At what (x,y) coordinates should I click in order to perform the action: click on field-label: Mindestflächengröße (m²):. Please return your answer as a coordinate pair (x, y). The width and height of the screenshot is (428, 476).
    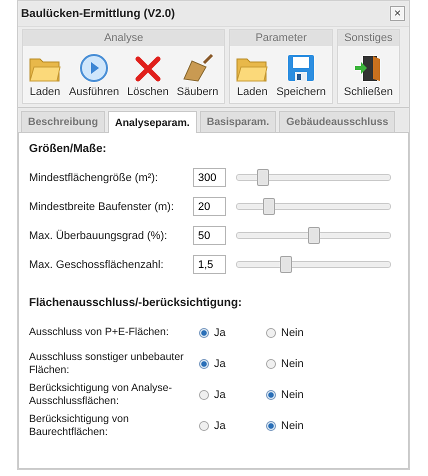
    Looking at the image, I should click on (94, 178).